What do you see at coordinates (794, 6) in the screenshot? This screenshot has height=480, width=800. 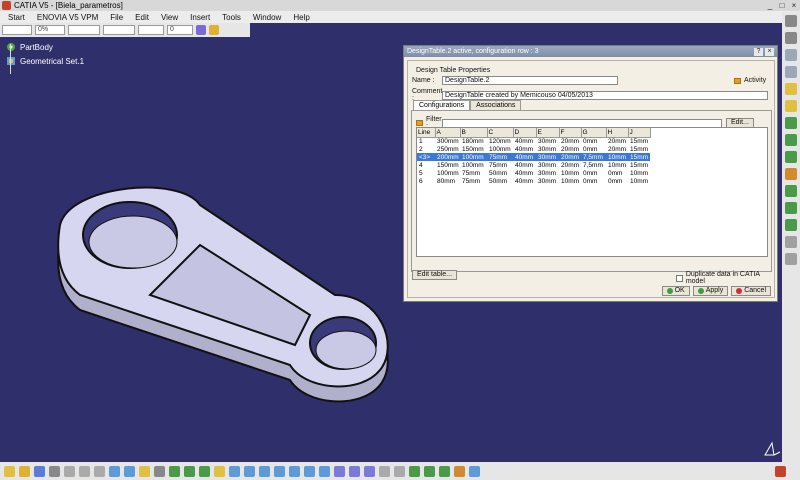 I see `close-button: ×` at bounding box center [794, 6].